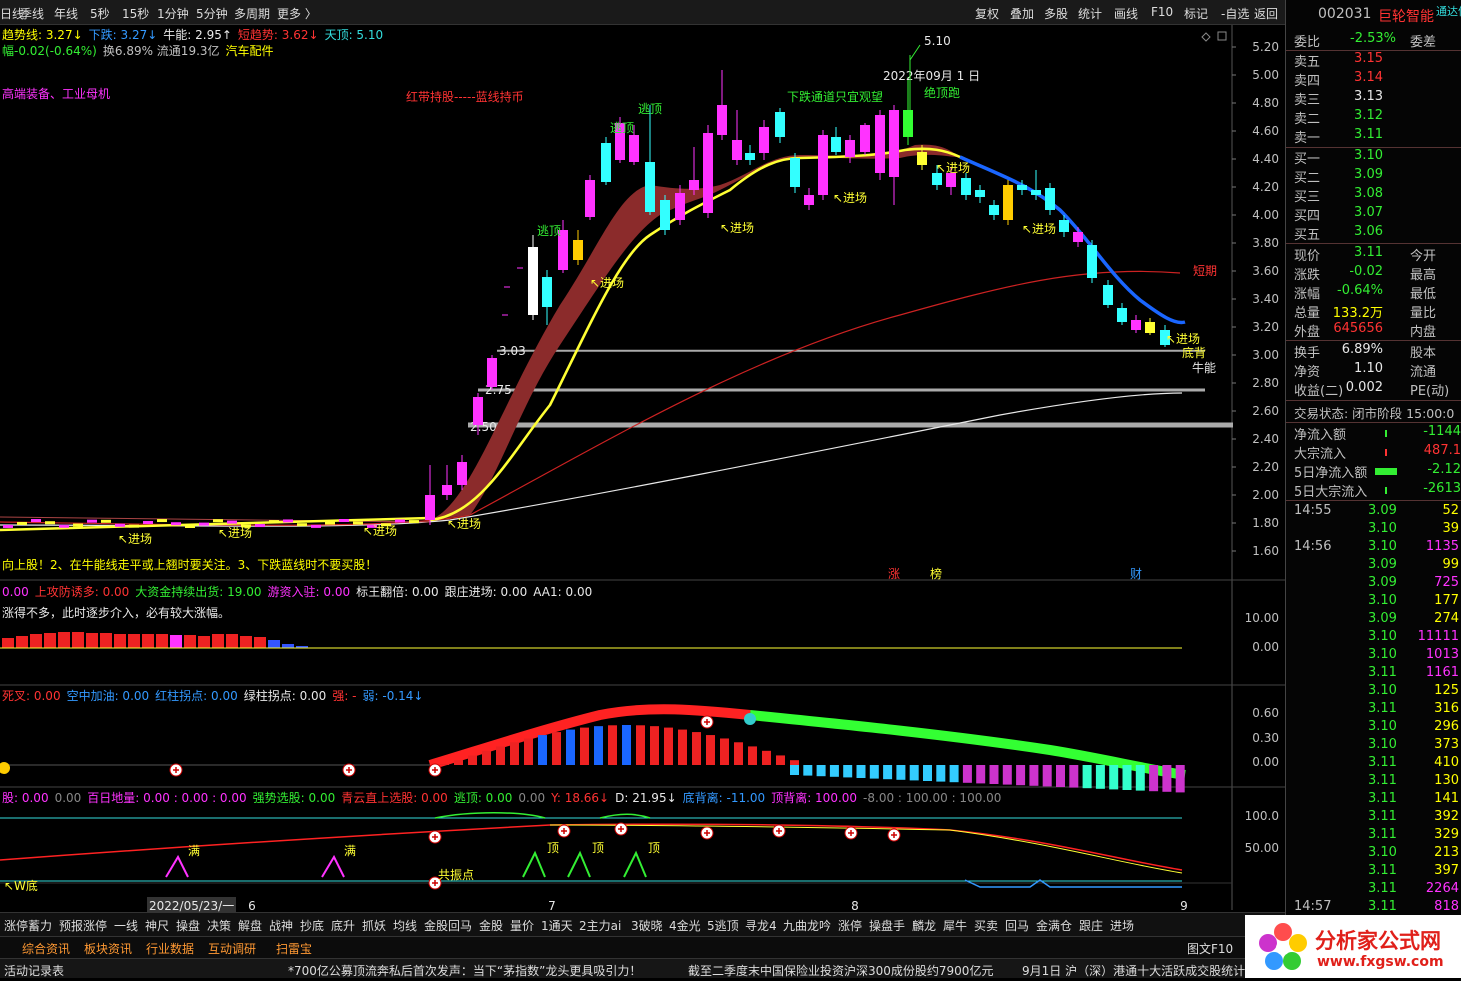 This screenshot has height=981, width=1461. What do you see at coordinates (647, 925) in the screenshot?
I see `indicator-tab-17: 3破晓` at bounding box center [647, 925].